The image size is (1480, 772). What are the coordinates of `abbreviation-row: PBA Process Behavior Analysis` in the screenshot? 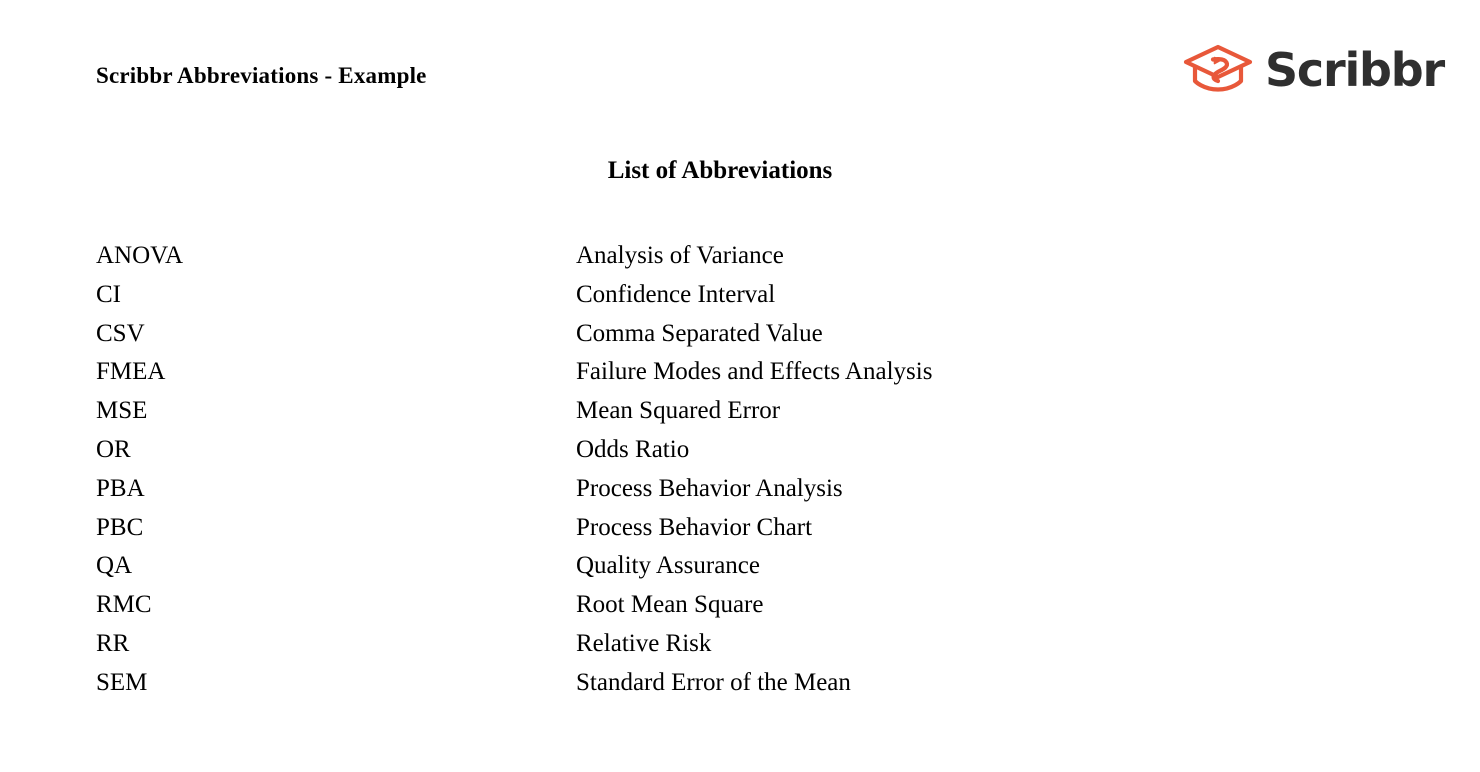 It's located at (740, 489).